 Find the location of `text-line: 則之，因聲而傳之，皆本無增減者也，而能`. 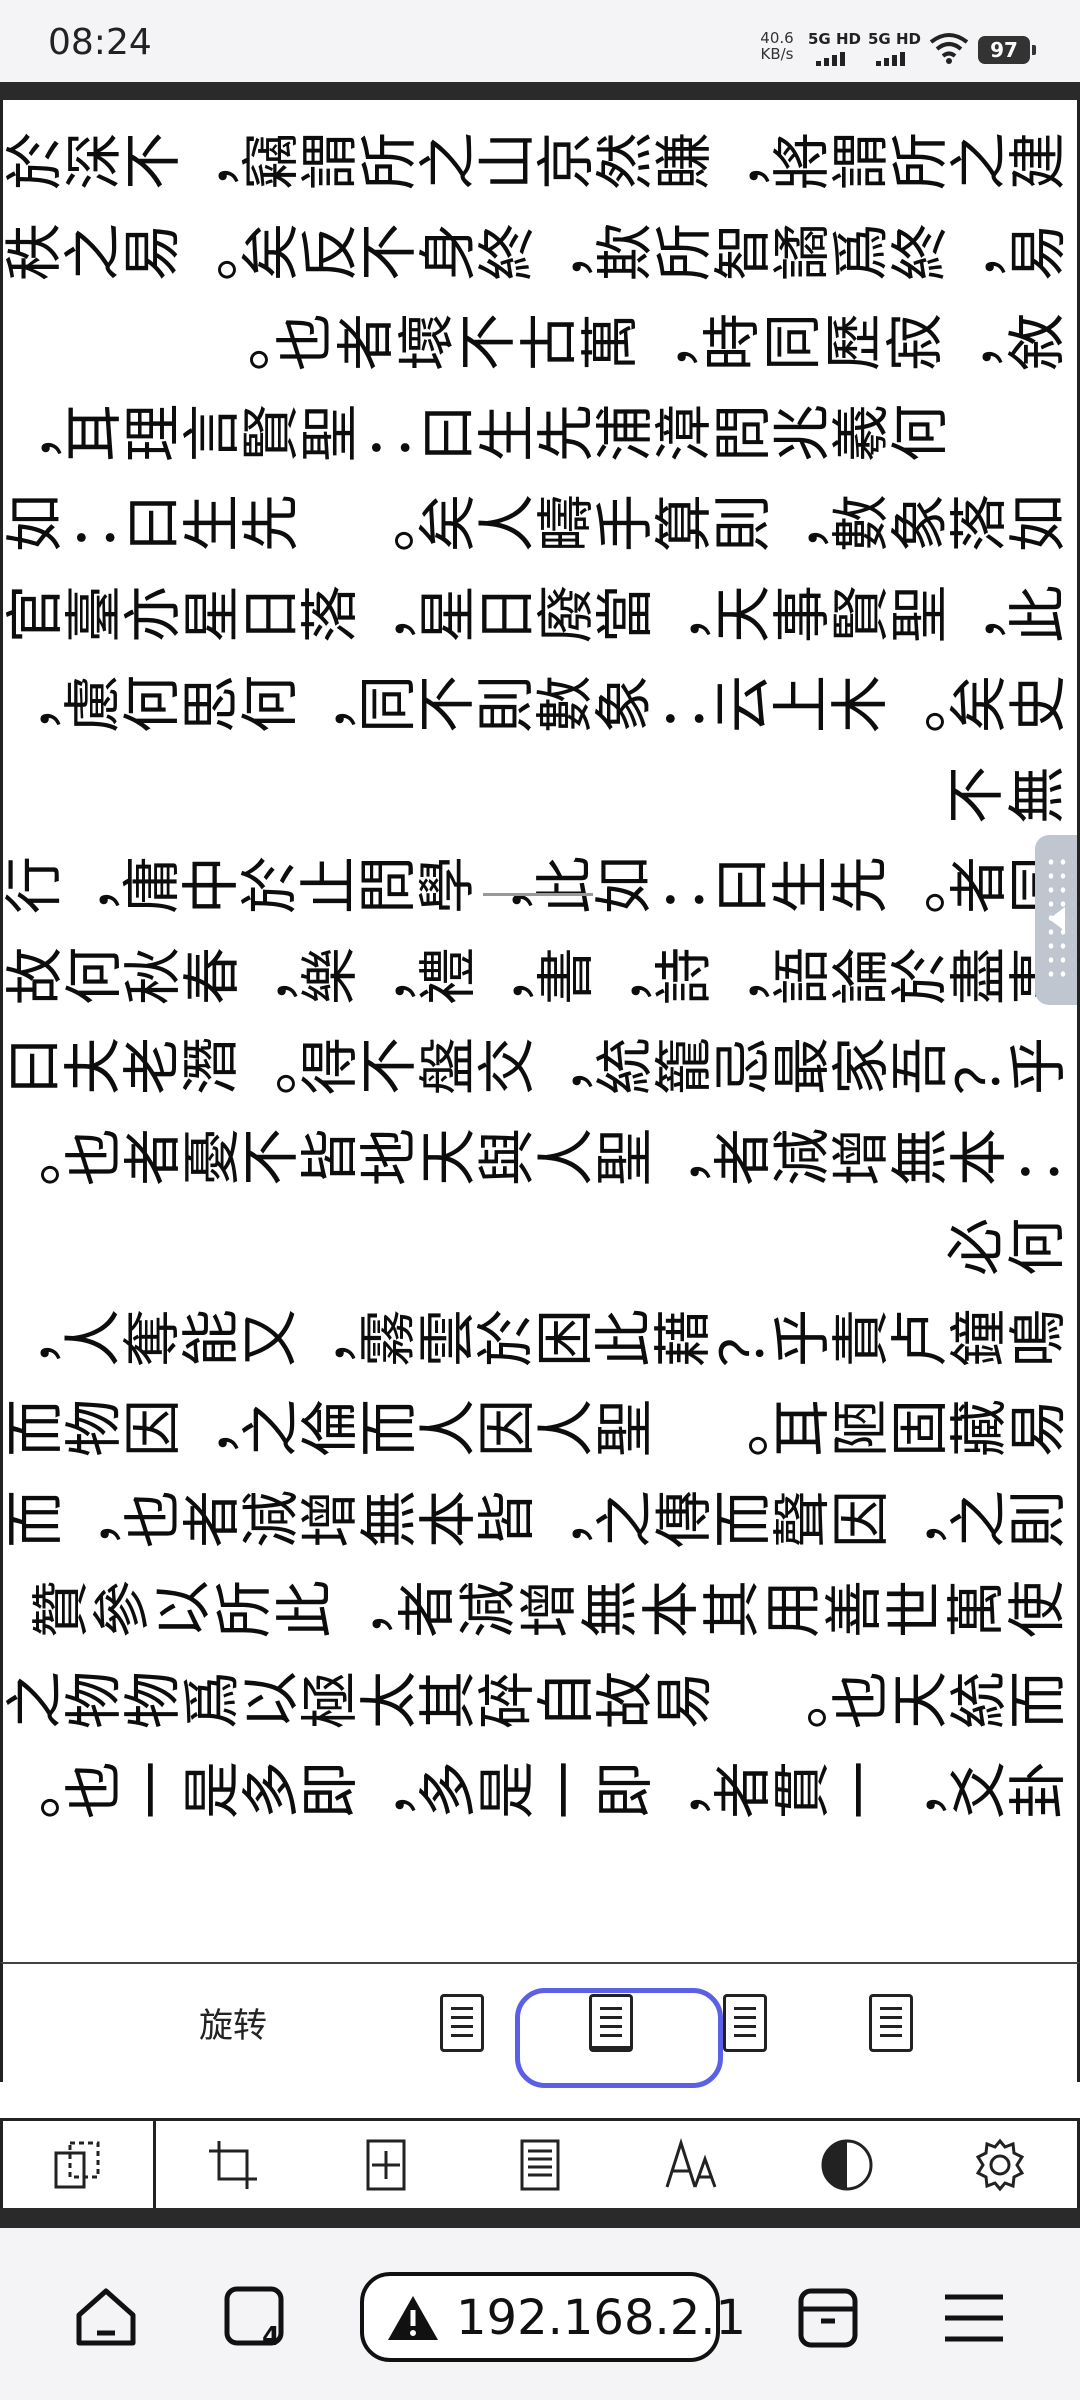

text-line: 則之，因聲而傳之，皆本無增減者也，而能 is located at coordinates (537, 1519).